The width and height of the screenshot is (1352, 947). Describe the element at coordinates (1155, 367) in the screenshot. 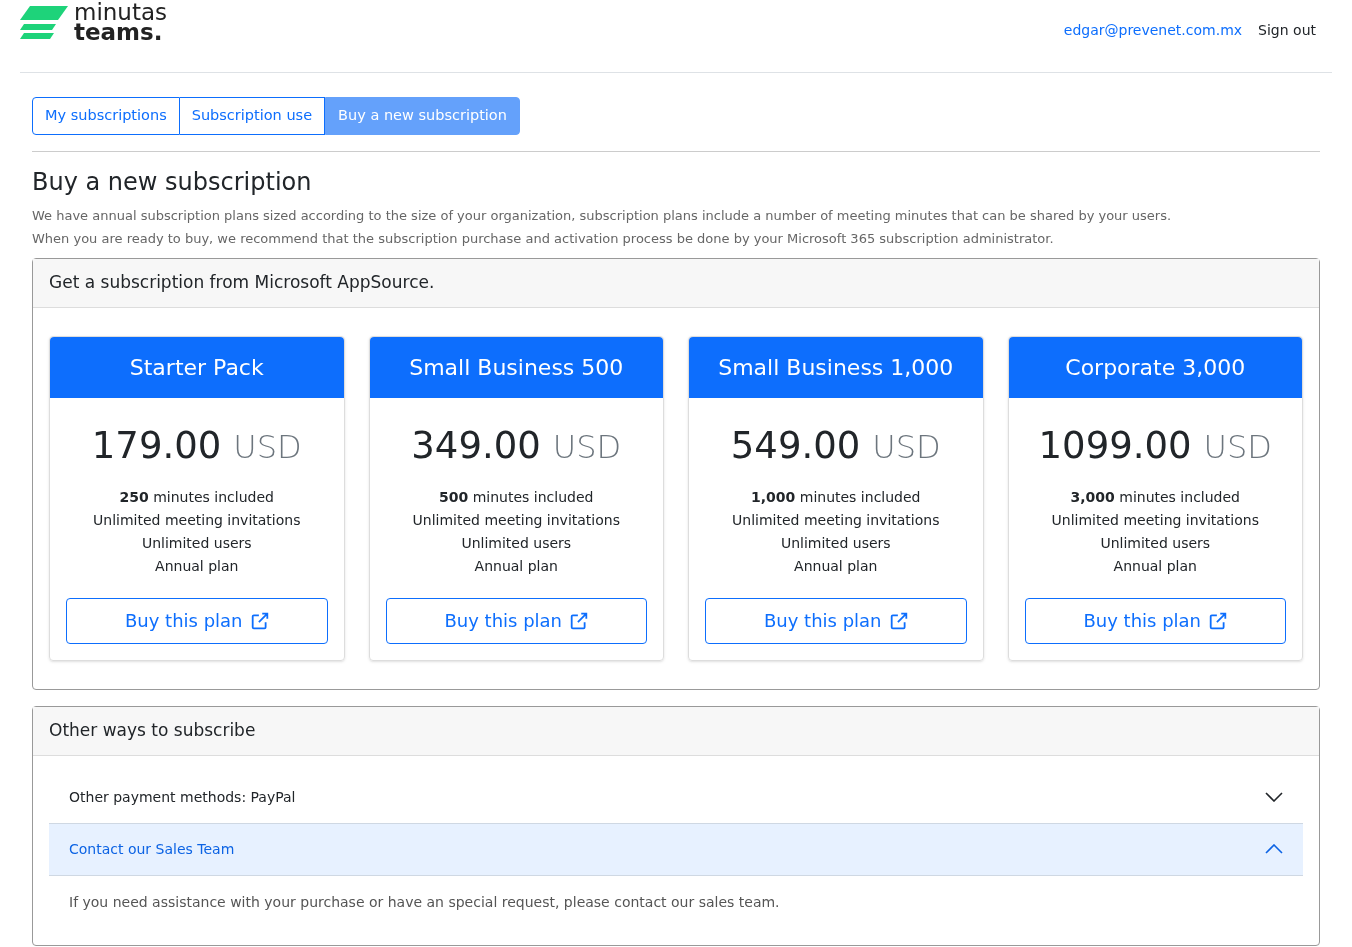

I see `plan-title: Corporate 3,000` at that location.